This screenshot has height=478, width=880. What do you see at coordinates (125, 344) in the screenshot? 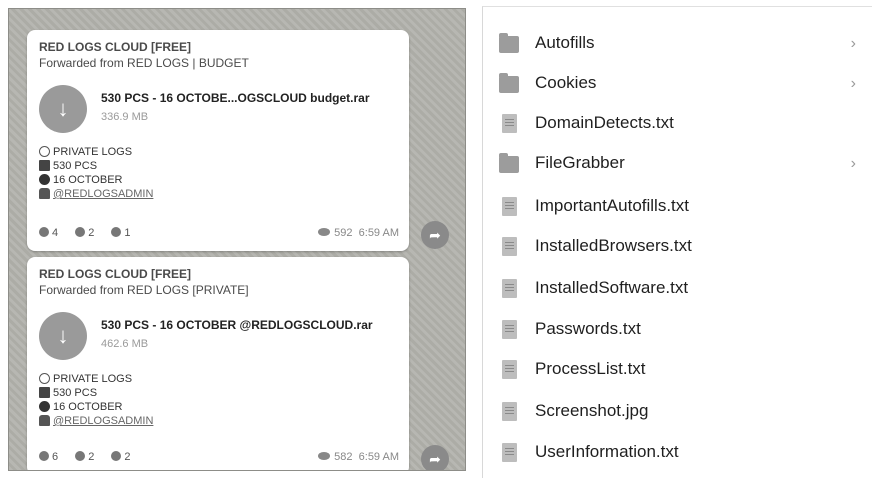
I see `file-size: 462.6 MB` at bounding box center [125, 344].